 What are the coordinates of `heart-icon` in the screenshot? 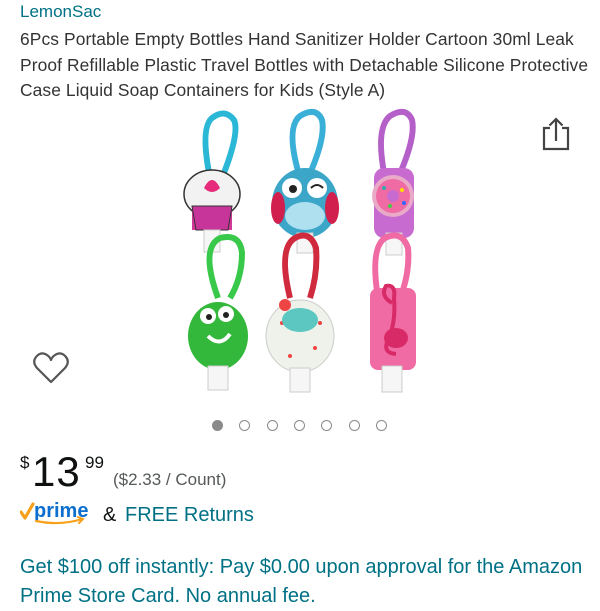 It's located at (51, 368).